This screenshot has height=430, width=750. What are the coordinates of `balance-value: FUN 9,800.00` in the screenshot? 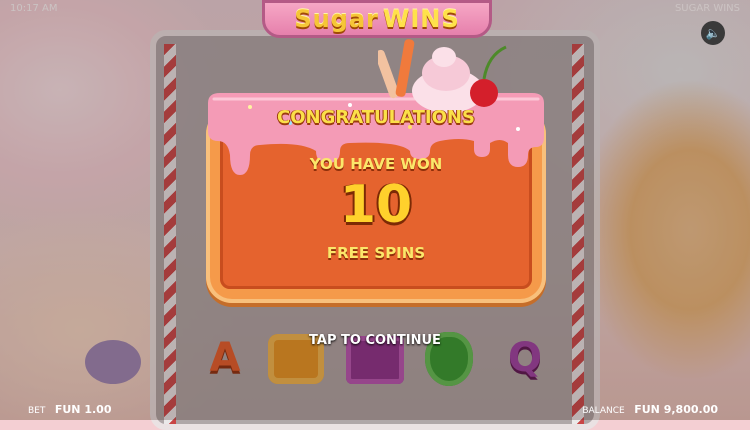 It's located at (676, 409).